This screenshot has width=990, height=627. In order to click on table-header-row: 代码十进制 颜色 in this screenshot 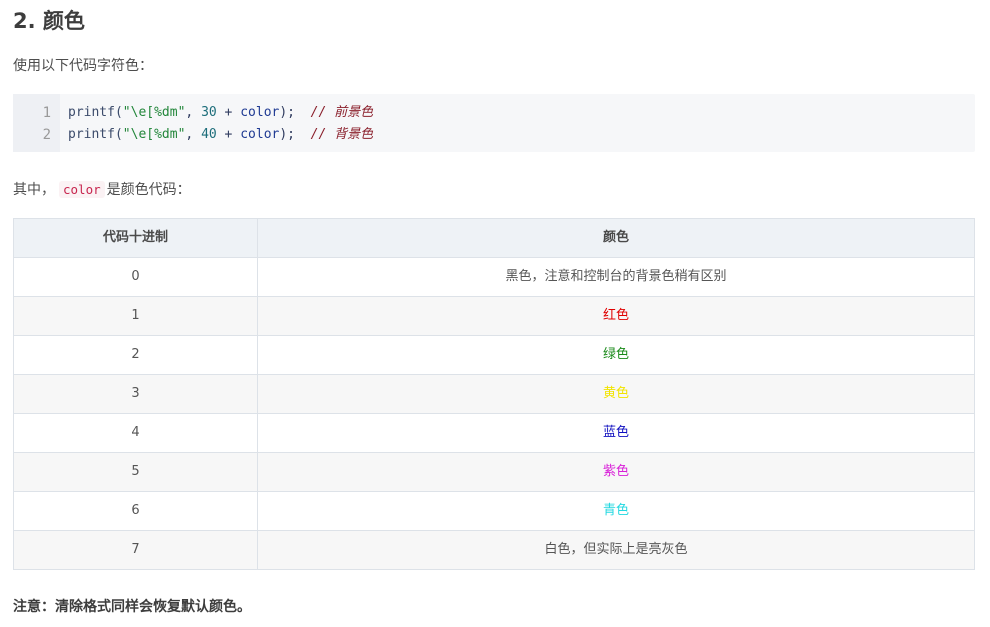, I will do `click(494, 238)`.